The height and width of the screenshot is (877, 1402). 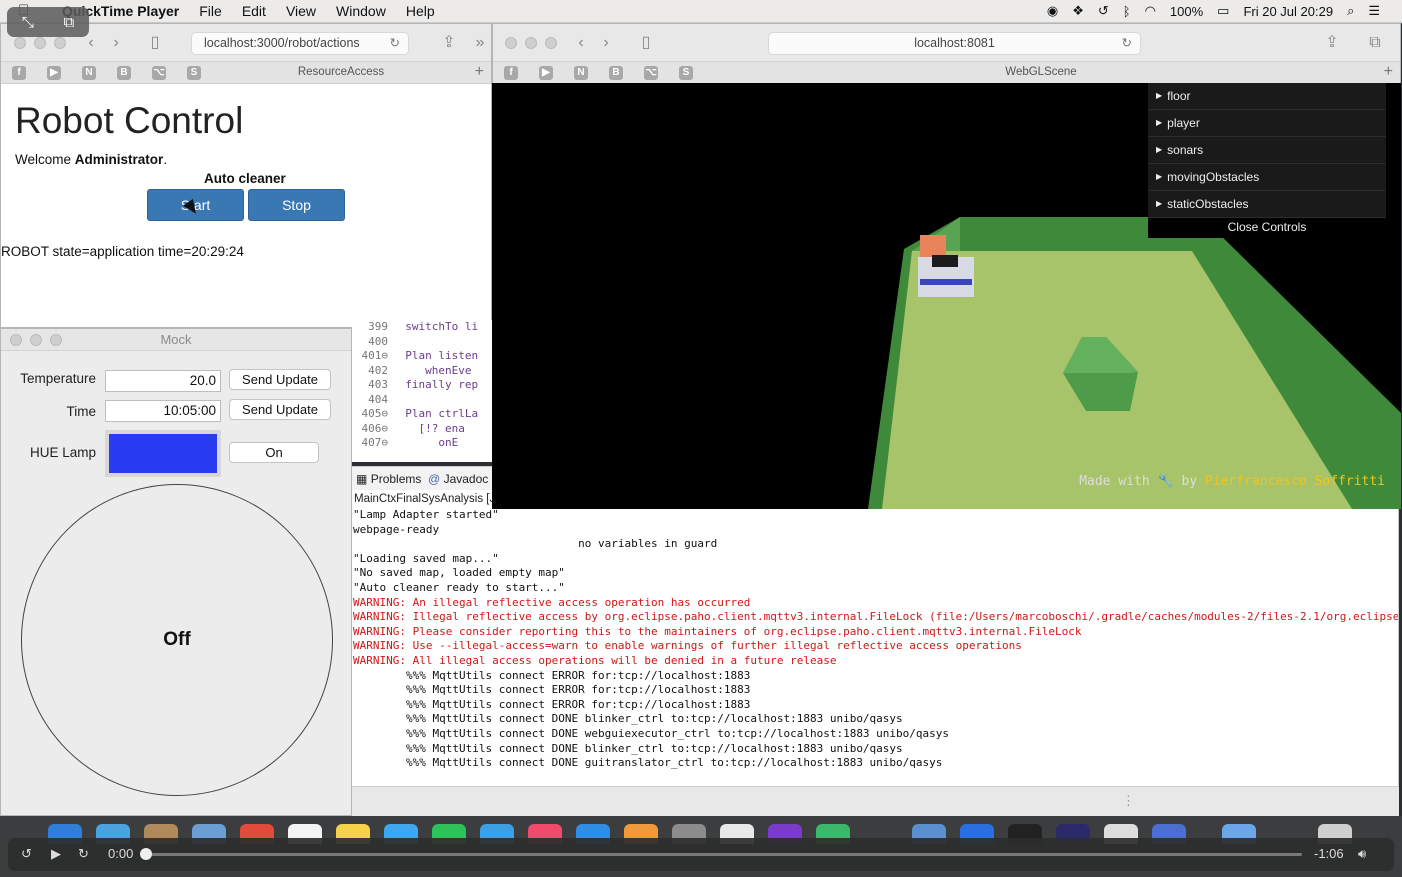 What do you see at coordinates (163, 453) in the screenshot?
I see `hue-lamp-swatch` at bounding box center [163, 453].